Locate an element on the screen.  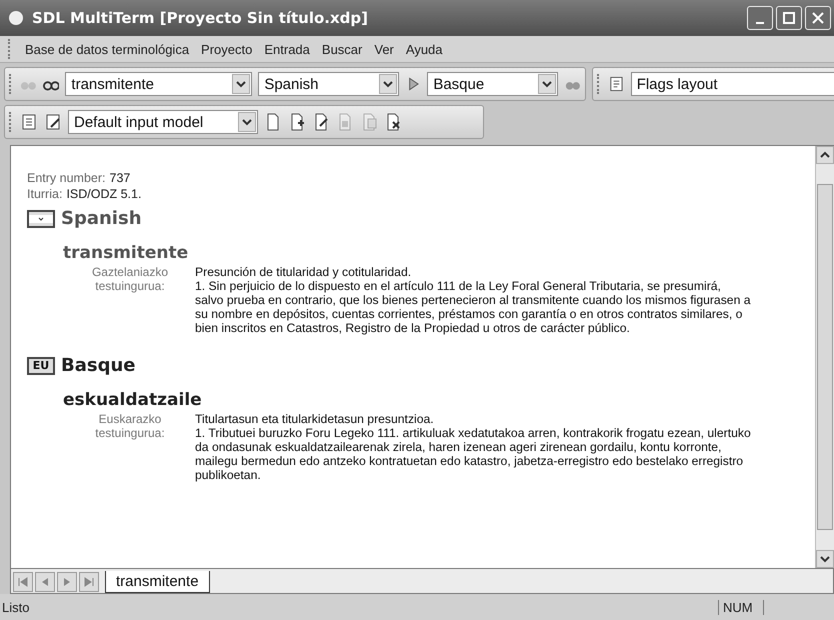
minimize-button is located at coordinates (760, 18).